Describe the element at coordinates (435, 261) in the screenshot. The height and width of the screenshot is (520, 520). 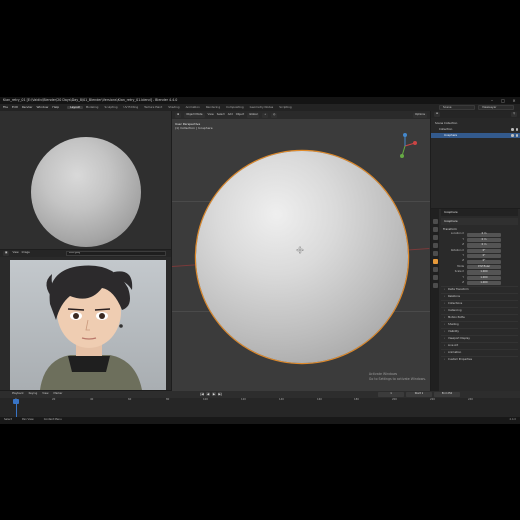
I see `object-tab-icon` at that location.